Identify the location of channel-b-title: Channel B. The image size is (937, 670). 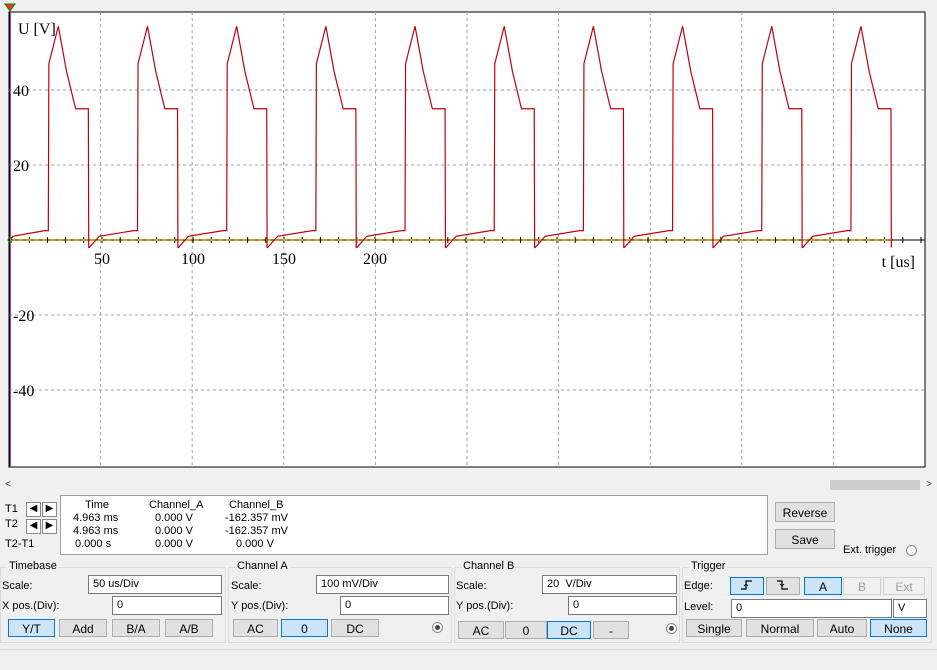
(489, 566).